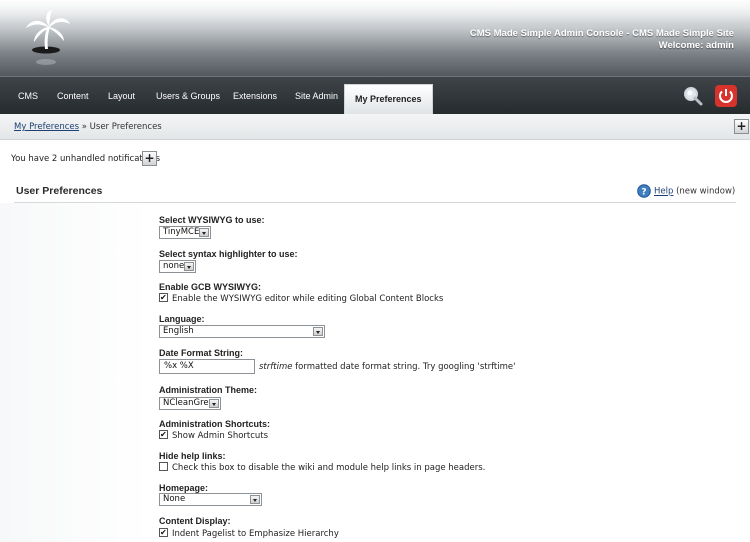  I want to click on homepage-select: None, so click(210, 499).